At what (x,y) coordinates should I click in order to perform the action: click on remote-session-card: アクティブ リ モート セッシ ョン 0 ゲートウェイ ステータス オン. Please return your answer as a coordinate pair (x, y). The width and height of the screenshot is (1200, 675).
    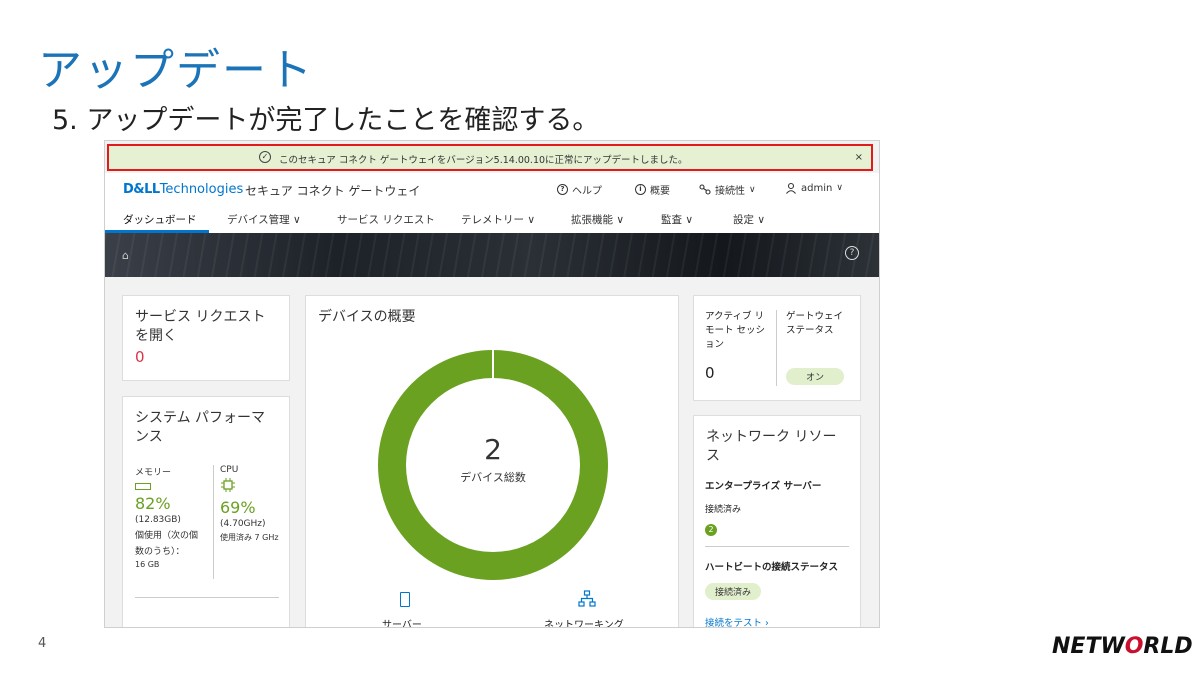
    Looking at the image, I should click on (777, 348).